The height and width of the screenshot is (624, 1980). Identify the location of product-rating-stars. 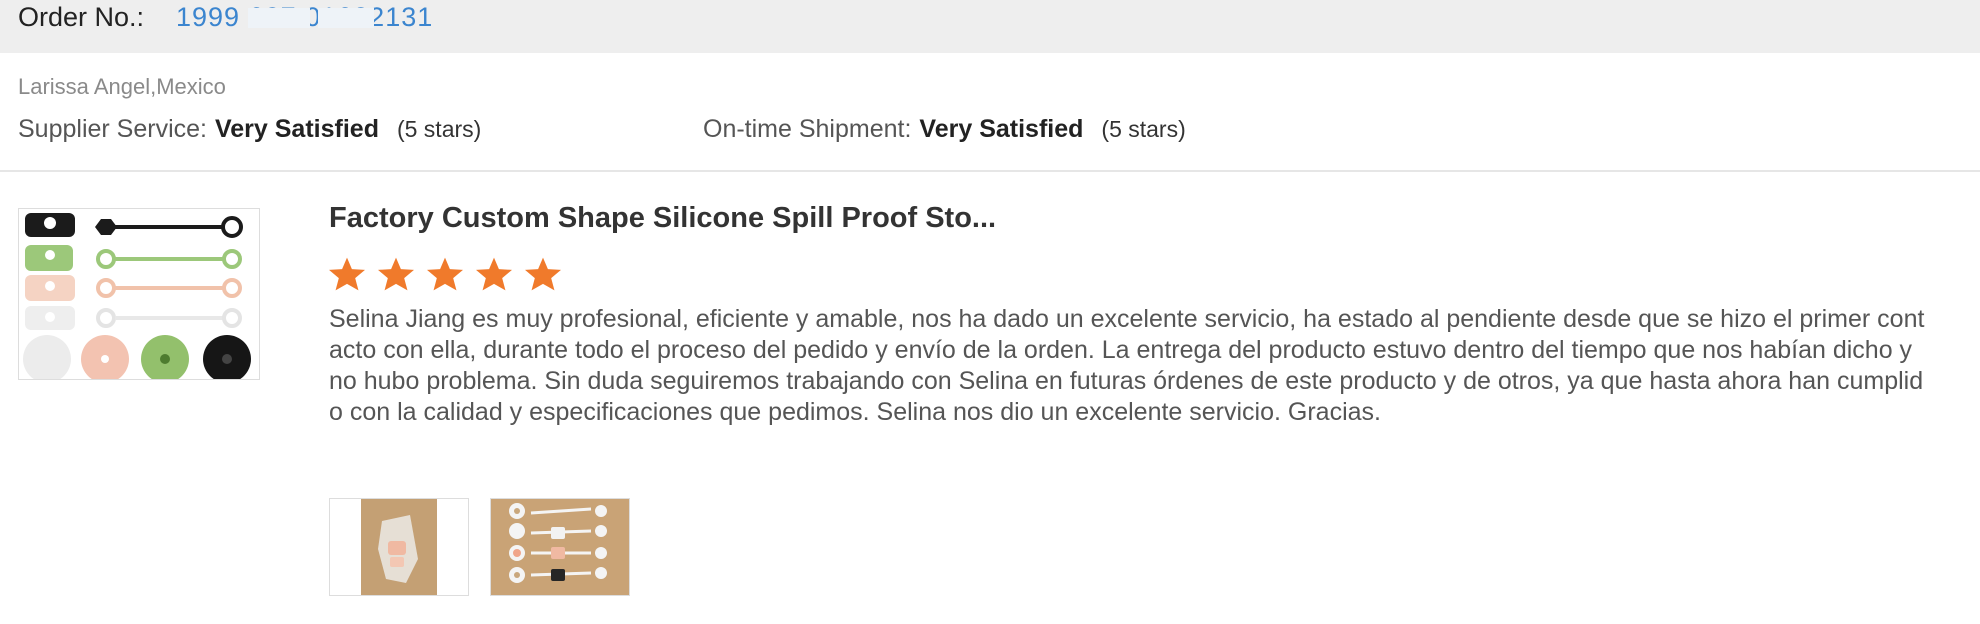
(445, 274).